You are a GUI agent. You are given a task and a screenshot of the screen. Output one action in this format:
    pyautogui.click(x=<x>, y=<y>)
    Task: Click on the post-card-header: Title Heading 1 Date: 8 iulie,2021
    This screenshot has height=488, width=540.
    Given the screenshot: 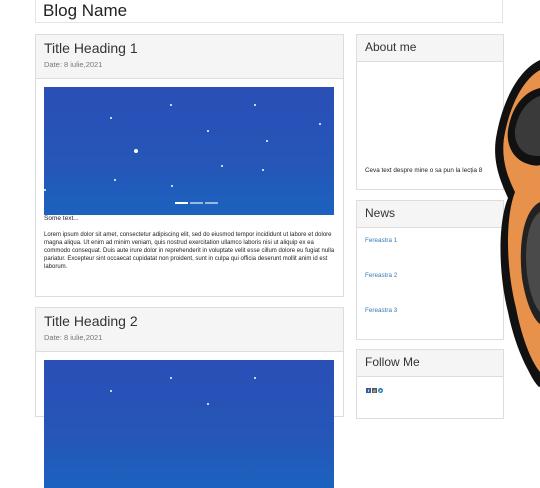 What is the action you would take?
    pyautogui.click(x=189, y=57)
    